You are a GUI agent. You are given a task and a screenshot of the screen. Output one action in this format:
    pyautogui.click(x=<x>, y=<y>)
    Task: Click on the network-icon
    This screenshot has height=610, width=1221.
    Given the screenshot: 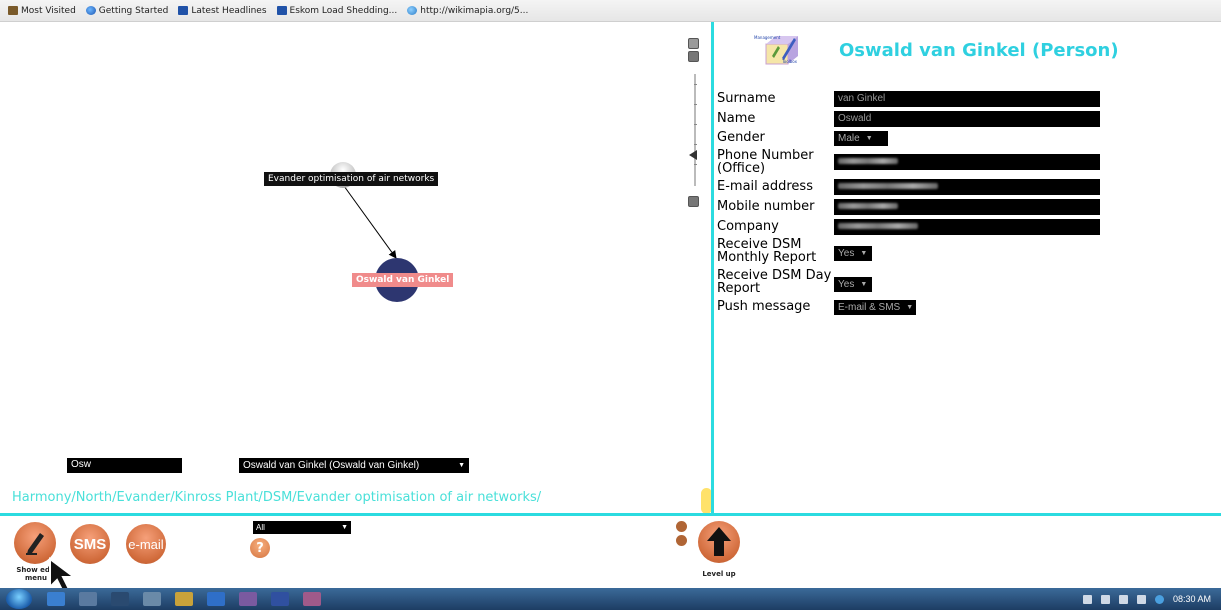 What is the action you would take?
    pyautogui.click(x=1159, y=599)
    